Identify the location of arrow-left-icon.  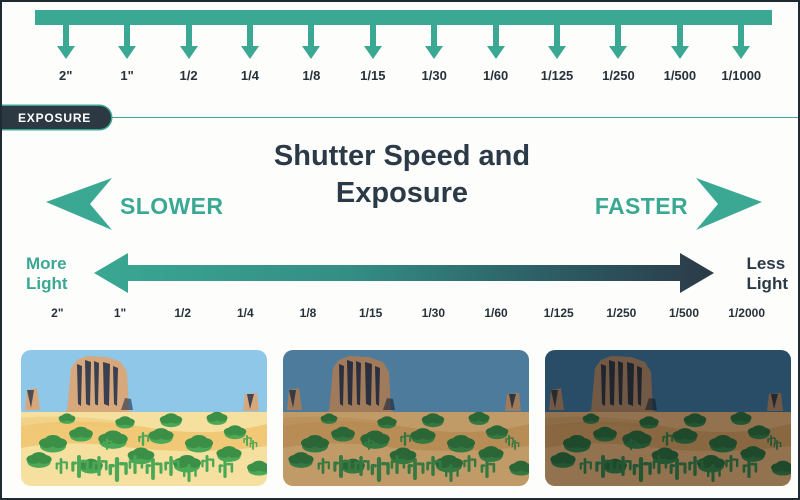
(69, 206).